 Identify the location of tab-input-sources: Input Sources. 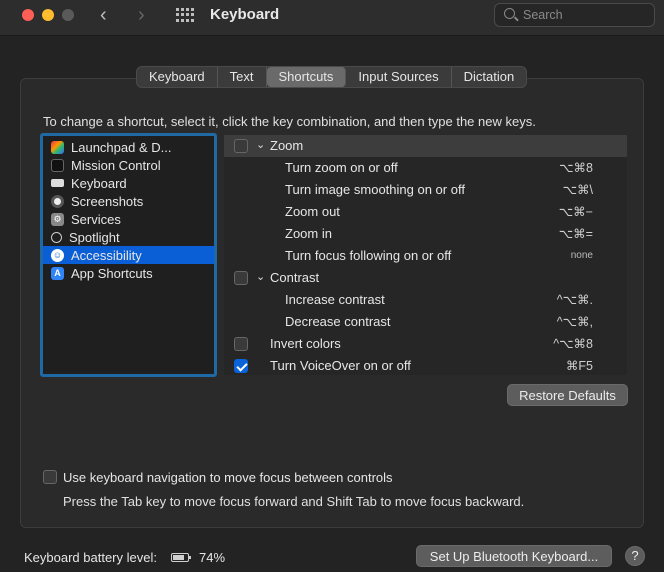
(399, 77).